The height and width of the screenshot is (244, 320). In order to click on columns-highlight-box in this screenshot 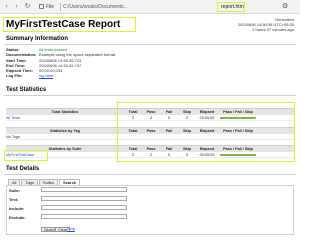, I will do `click(206, 132)`.